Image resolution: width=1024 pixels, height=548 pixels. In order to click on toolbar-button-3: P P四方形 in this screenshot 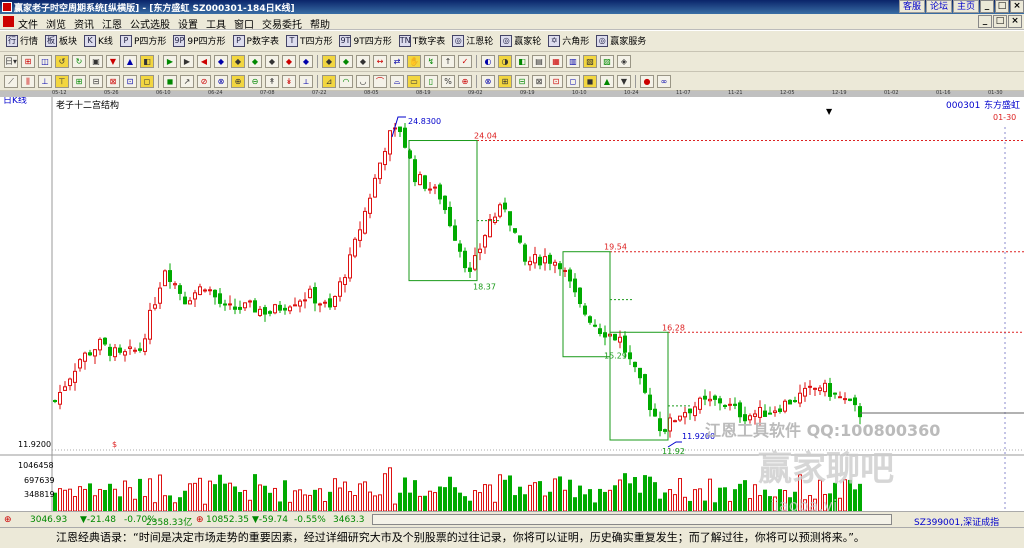, I will do `click(142, 40)`.